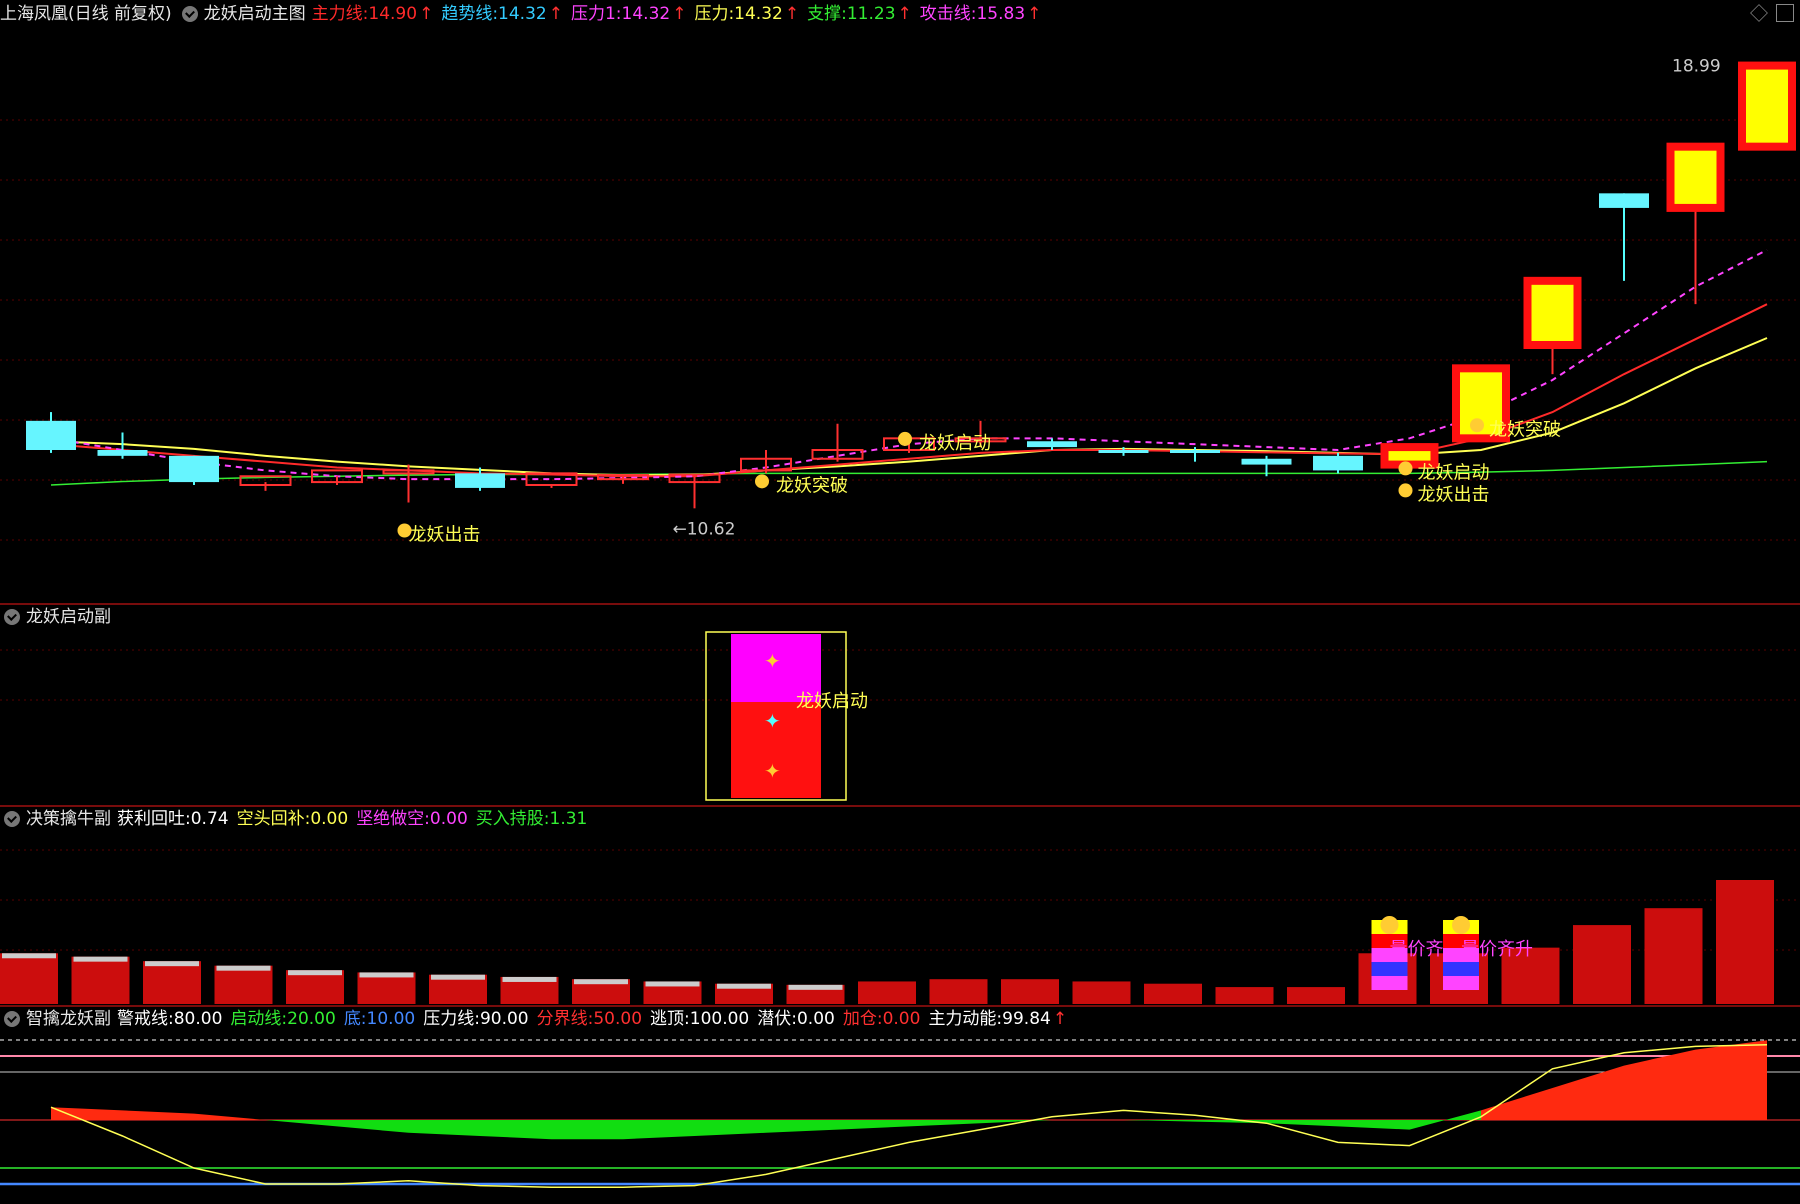 The height and width of the screenshot is (1204, 1800). What do you see at coordinates (412, 819) in the screenshot?
I see `legend-item: 坚绝做空:0.00` at bounding box center [412, 819].